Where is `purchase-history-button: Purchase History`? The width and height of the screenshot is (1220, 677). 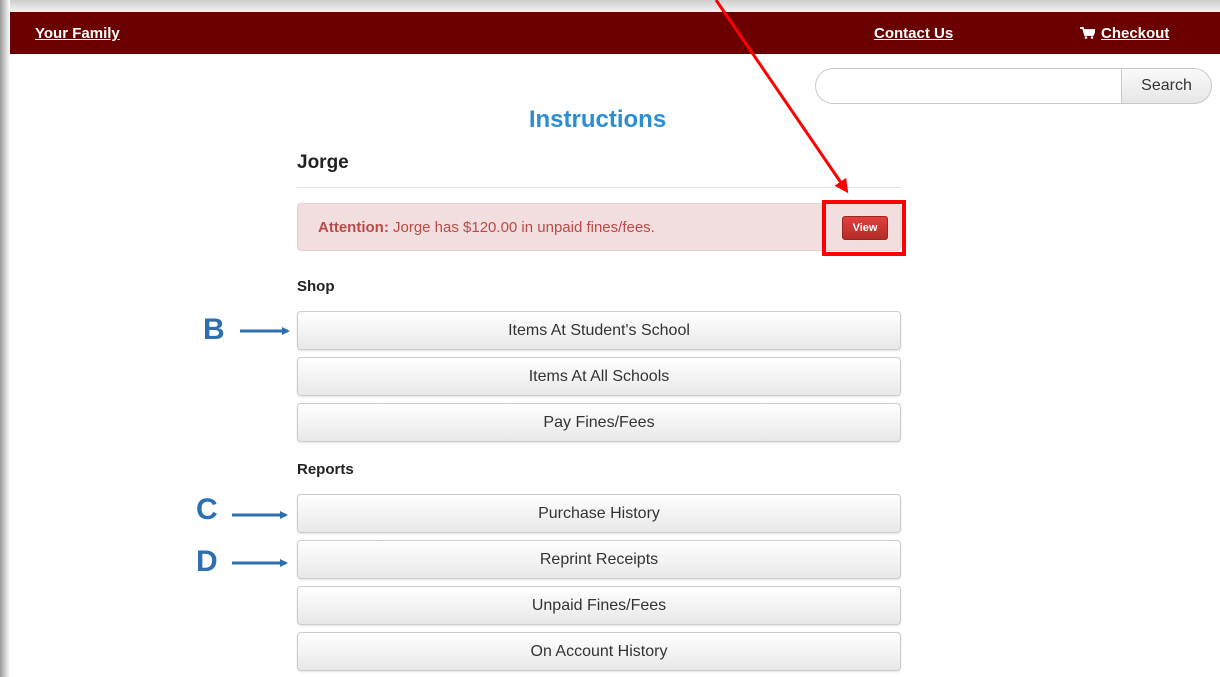 purchase-history-button: Purchase History is located at coordinates (599, 513).